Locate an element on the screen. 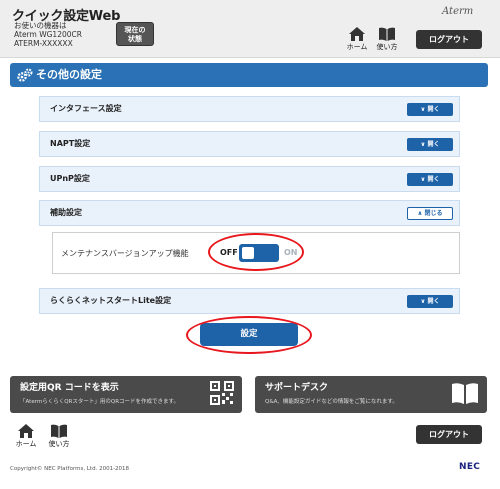  footer-help-nav: 使い方 is located at coordinates (59, 436).